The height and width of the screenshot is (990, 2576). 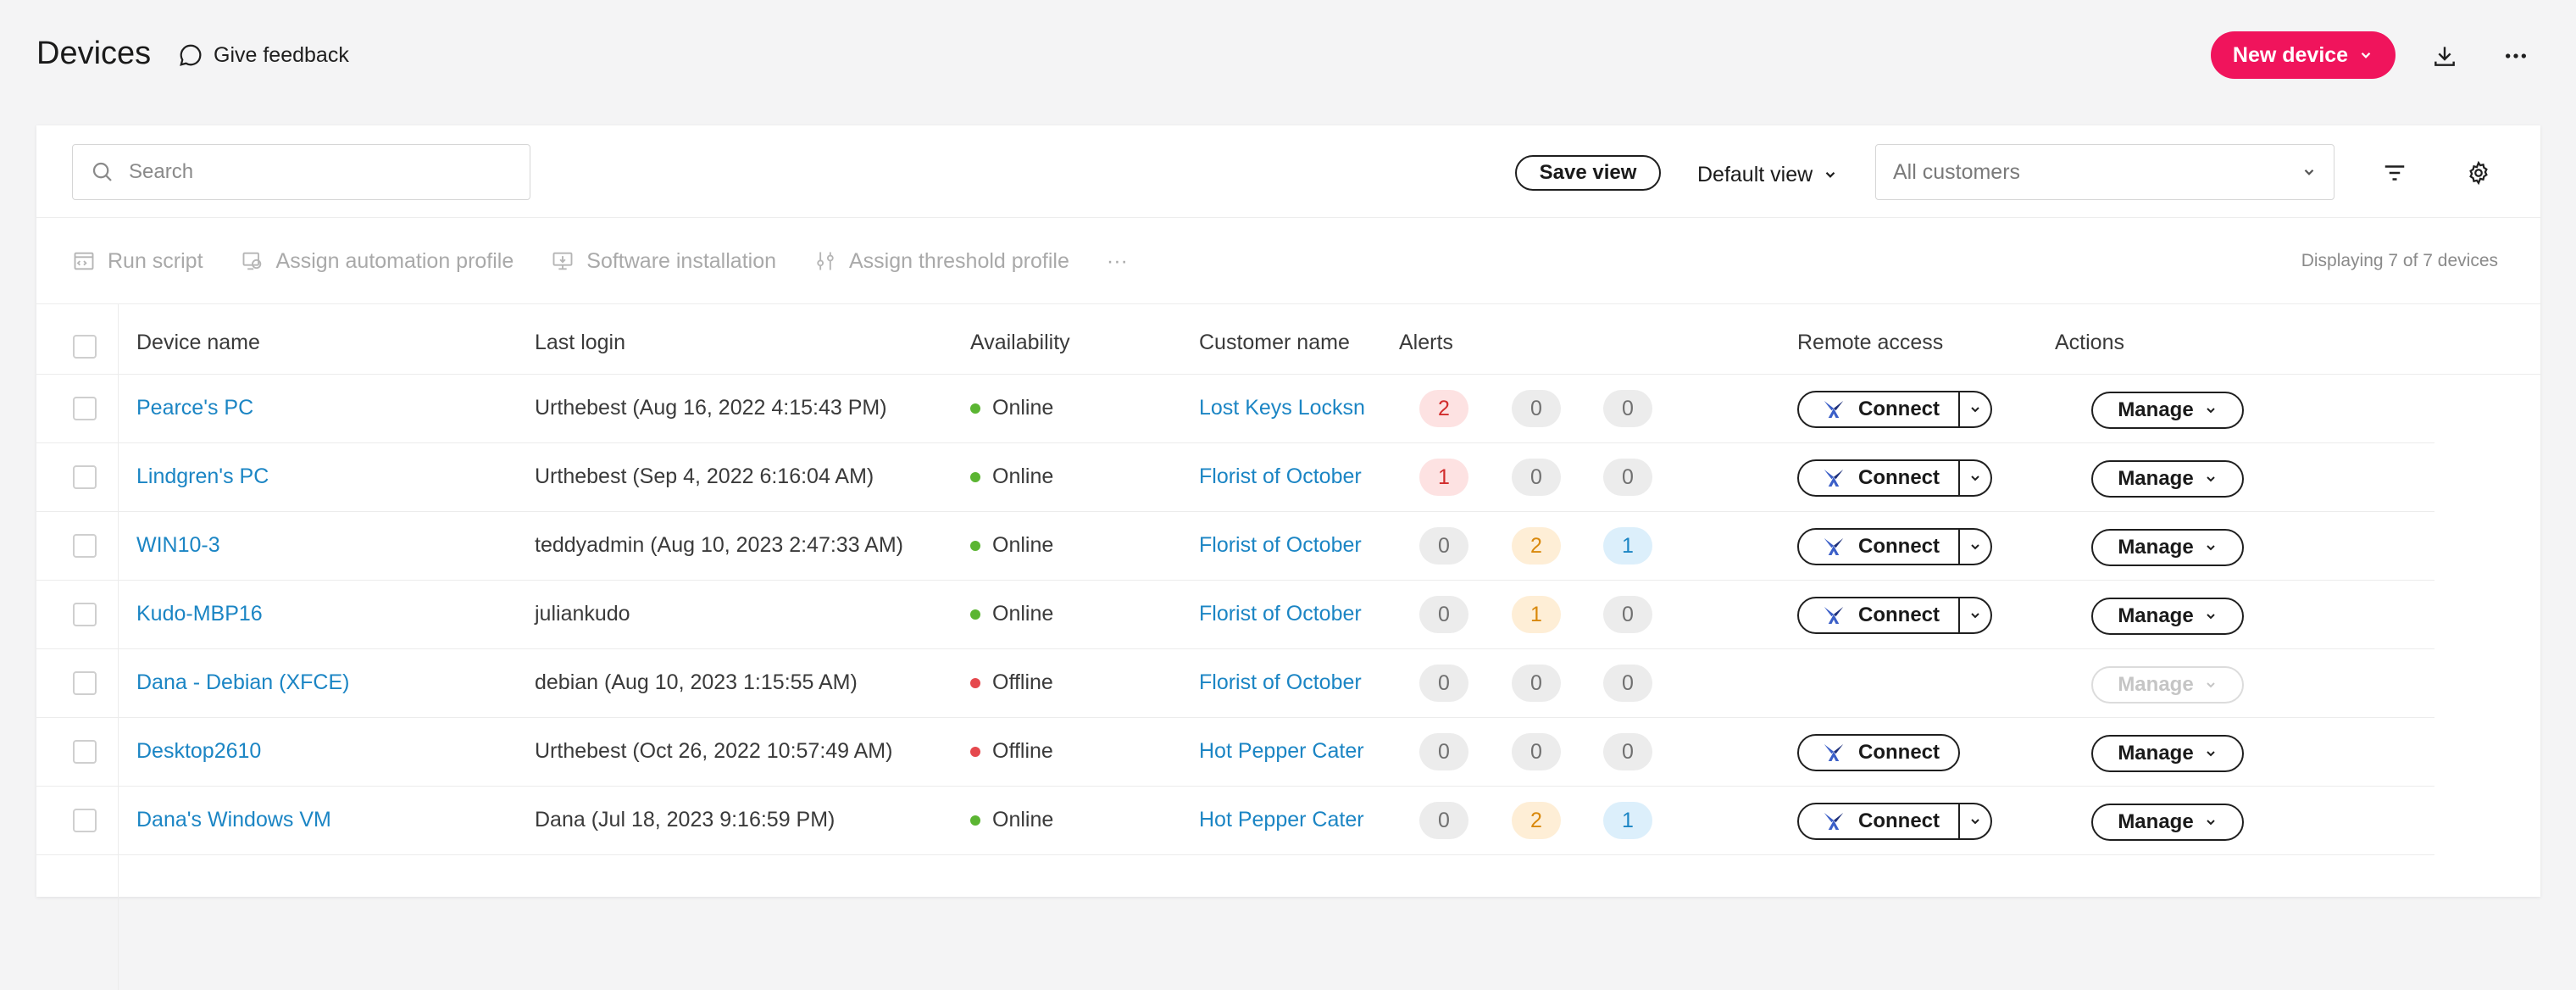 I want to click on automation-icon, so click(x=251, y=261).